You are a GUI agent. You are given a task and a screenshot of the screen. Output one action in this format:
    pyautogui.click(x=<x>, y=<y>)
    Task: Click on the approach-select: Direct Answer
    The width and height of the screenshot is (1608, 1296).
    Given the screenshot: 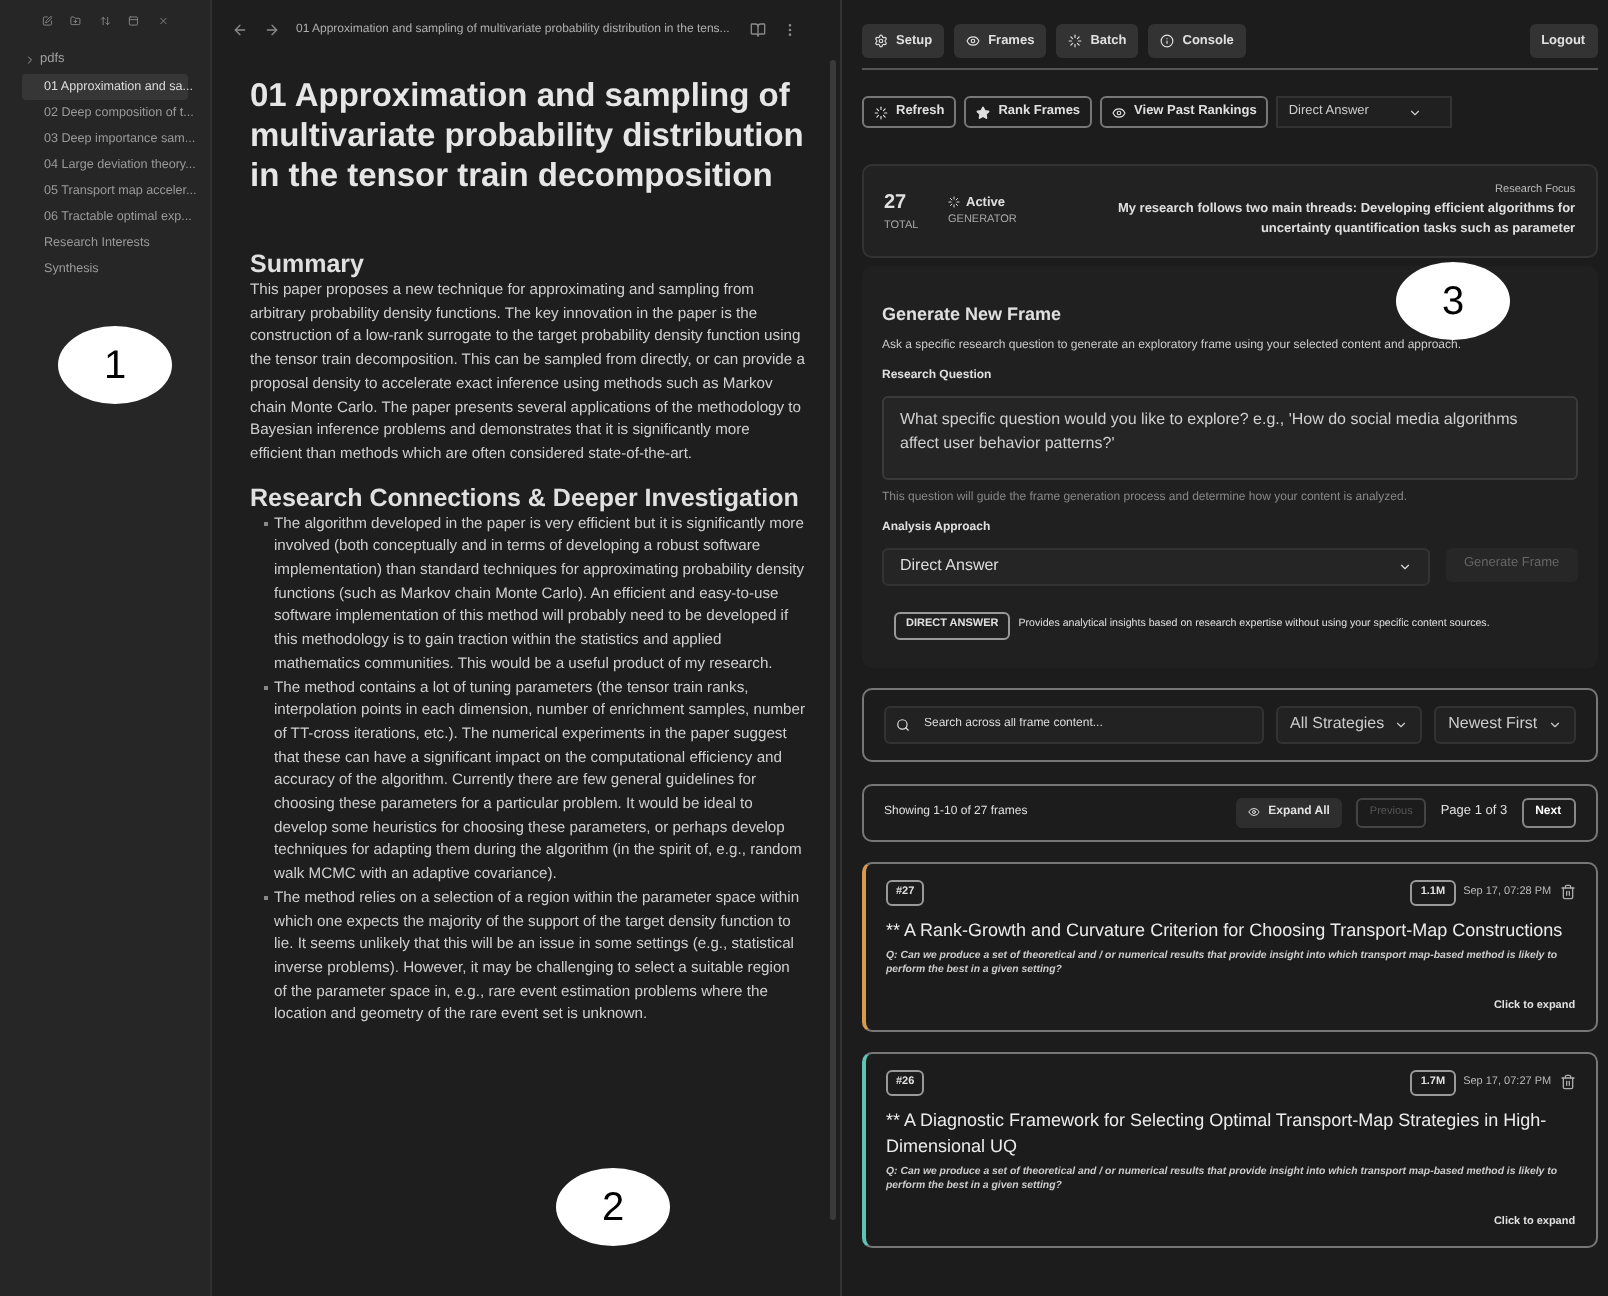 What is the action you would take?
    pyautogui.click(x=1156, y=566)
    